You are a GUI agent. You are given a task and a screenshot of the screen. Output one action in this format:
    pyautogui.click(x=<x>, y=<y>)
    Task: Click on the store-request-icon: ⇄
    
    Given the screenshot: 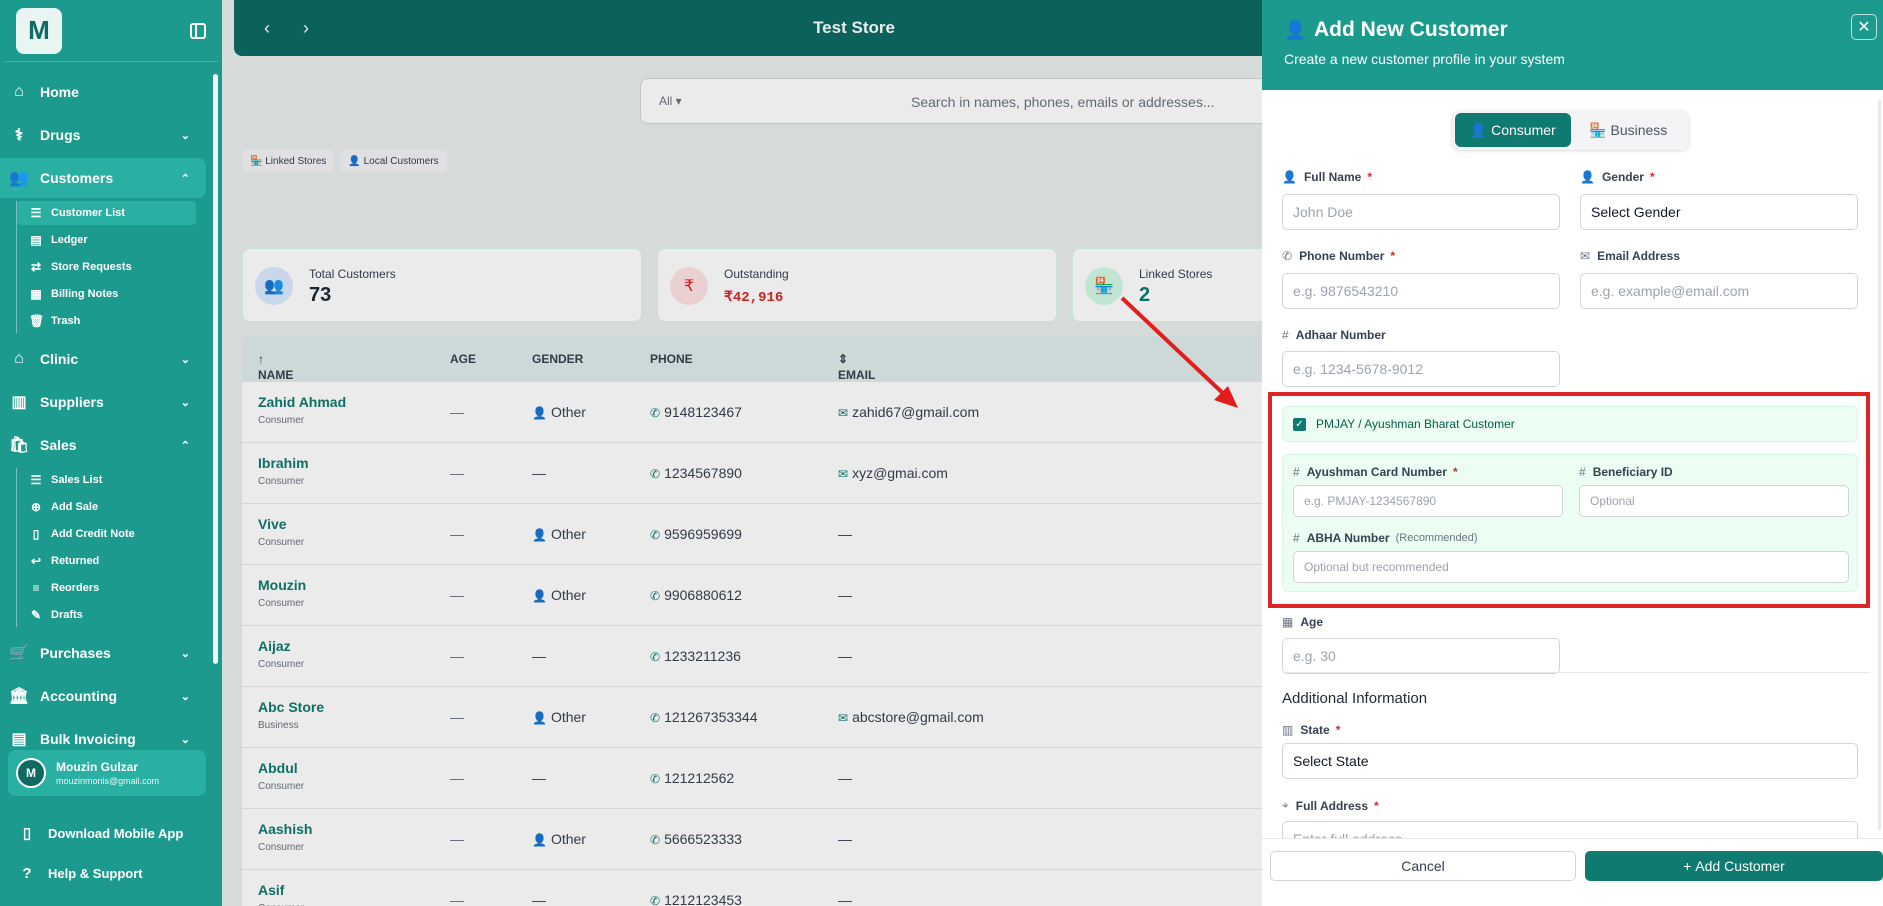 What is the action you would take?
    pyautogui.click(x=36, y=267)
    